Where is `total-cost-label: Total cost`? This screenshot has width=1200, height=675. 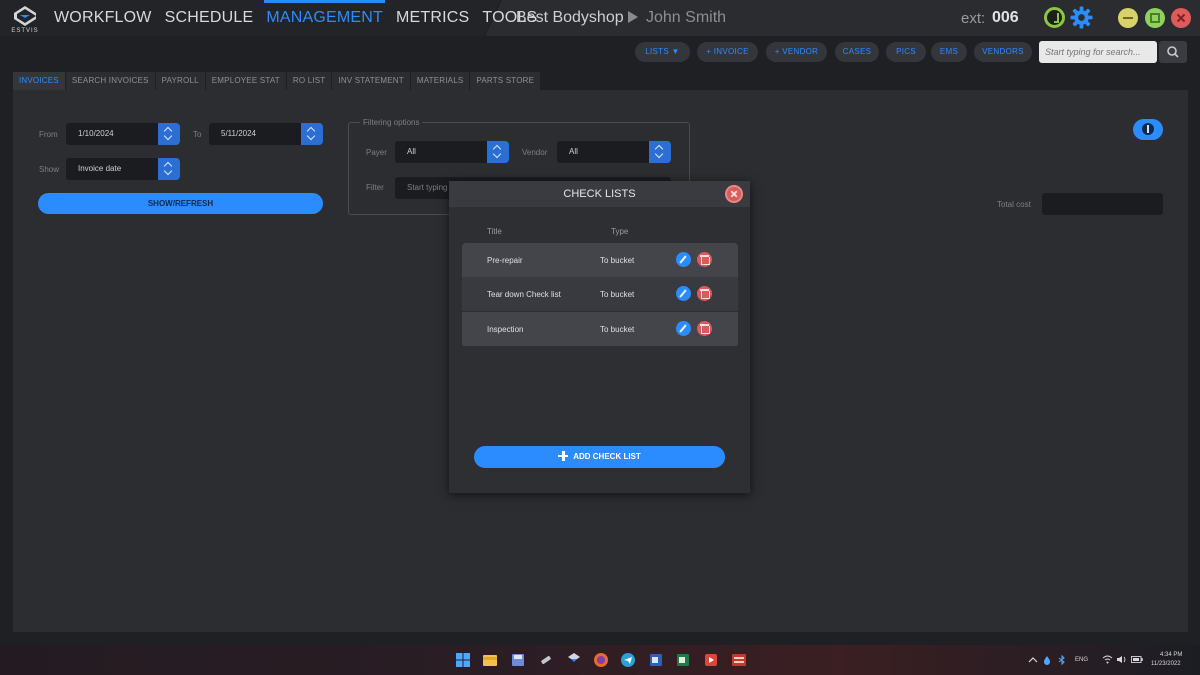
total-cost-label: Total cost is located at coordinates (1014, 204).